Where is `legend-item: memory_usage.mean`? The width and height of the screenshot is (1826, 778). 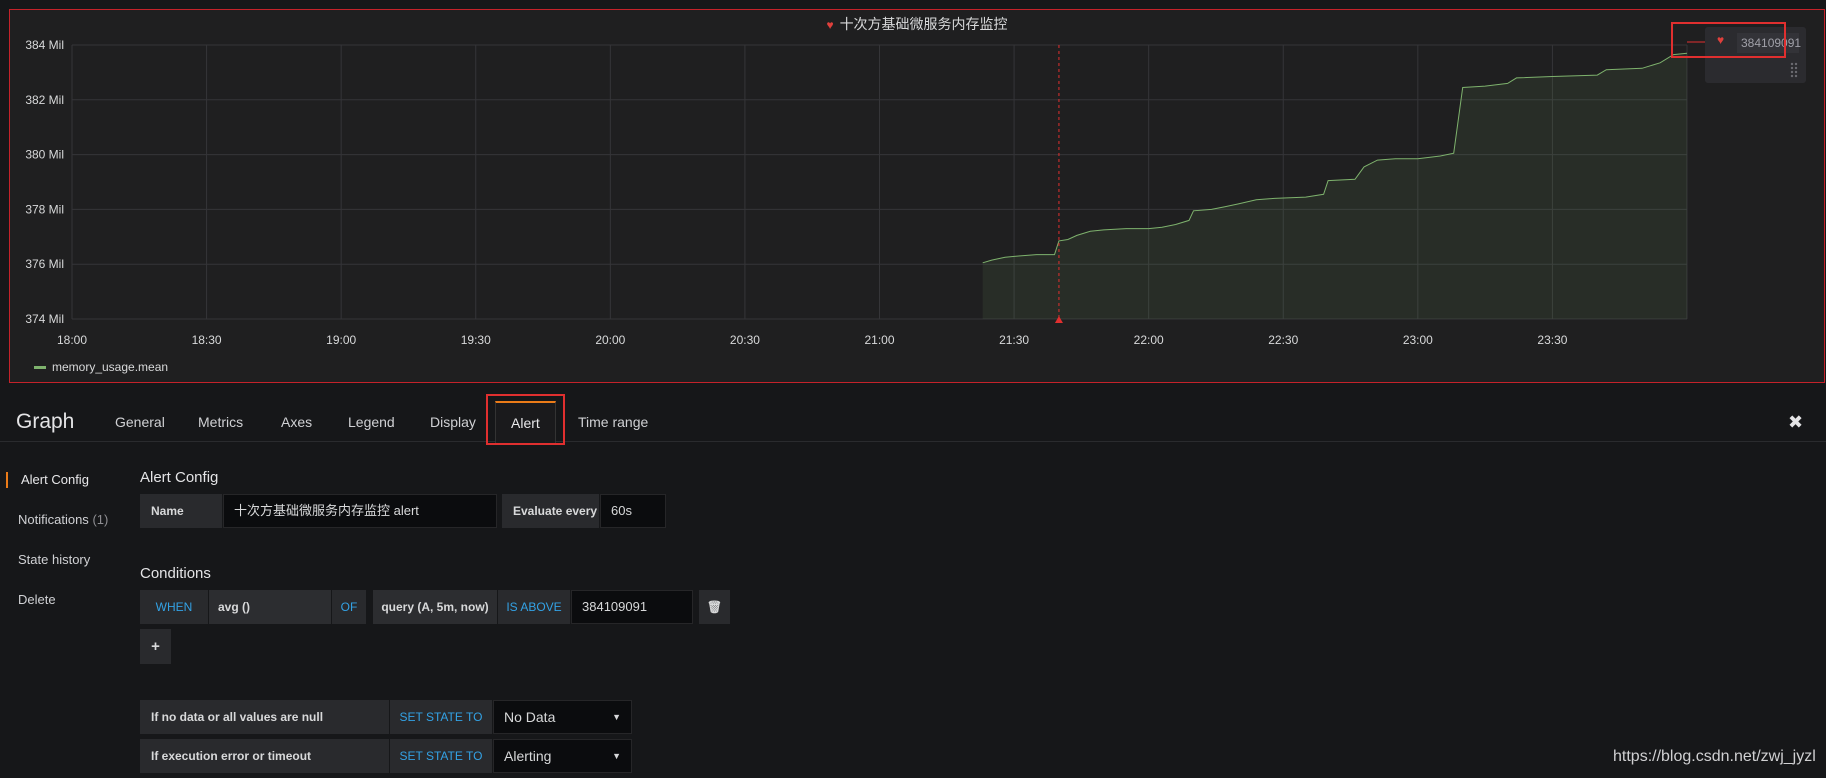
legend-item: memory_usage.mean is located at coordinates (101, 367).